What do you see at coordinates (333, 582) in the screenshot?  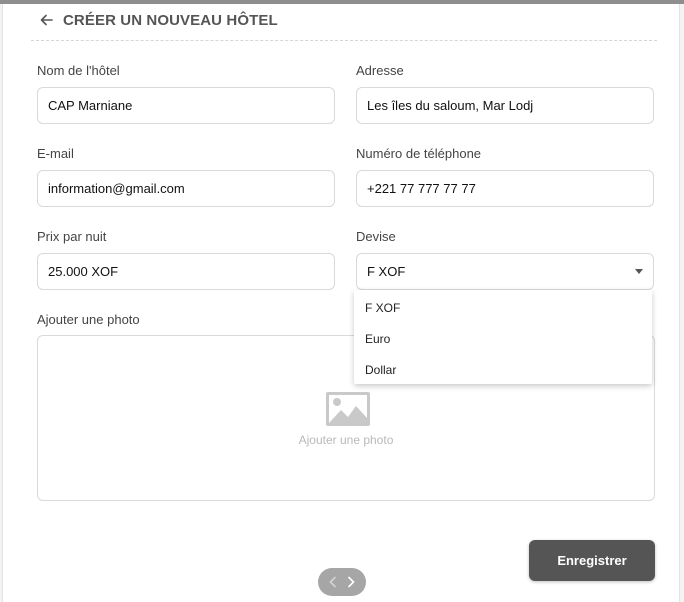 I see `chevron-left-icon` at bounding box center [333, 582].